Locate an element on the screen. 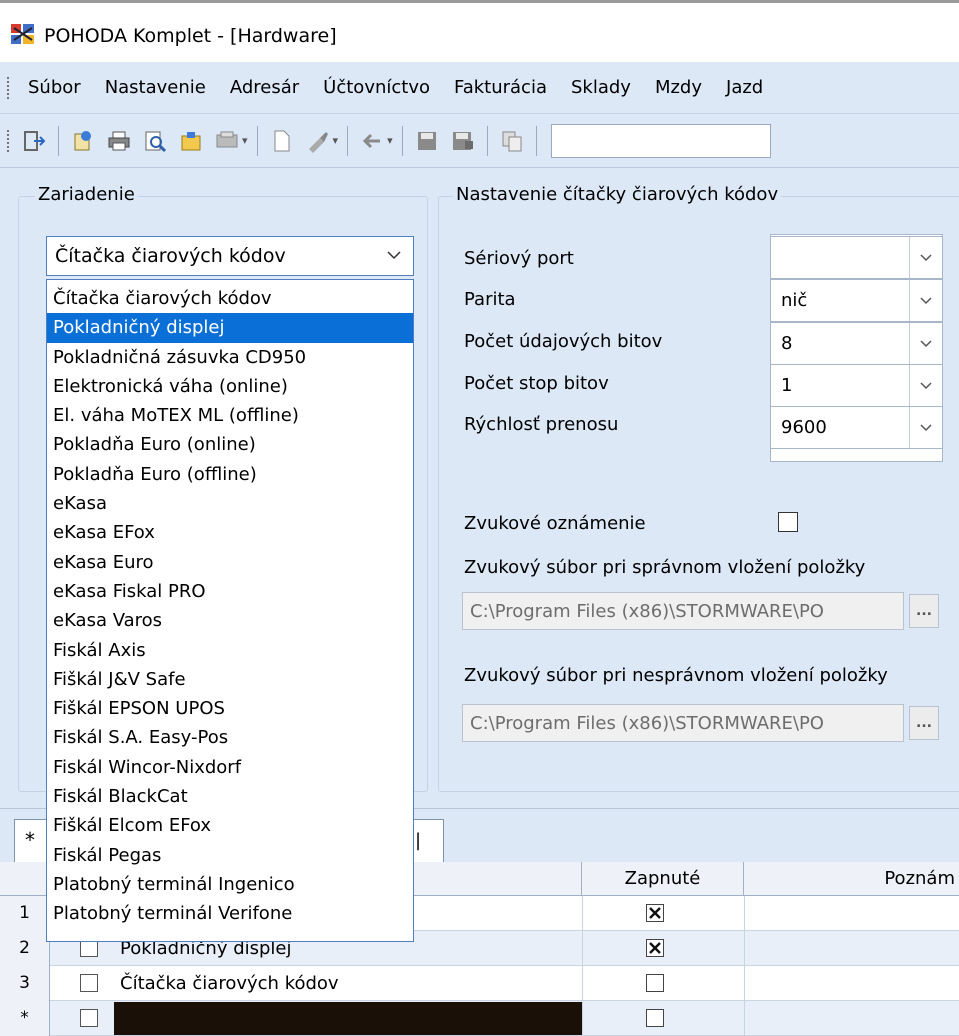  device-option: El. váha MoTEX ML (offline) is located at coordinates (230, 415).